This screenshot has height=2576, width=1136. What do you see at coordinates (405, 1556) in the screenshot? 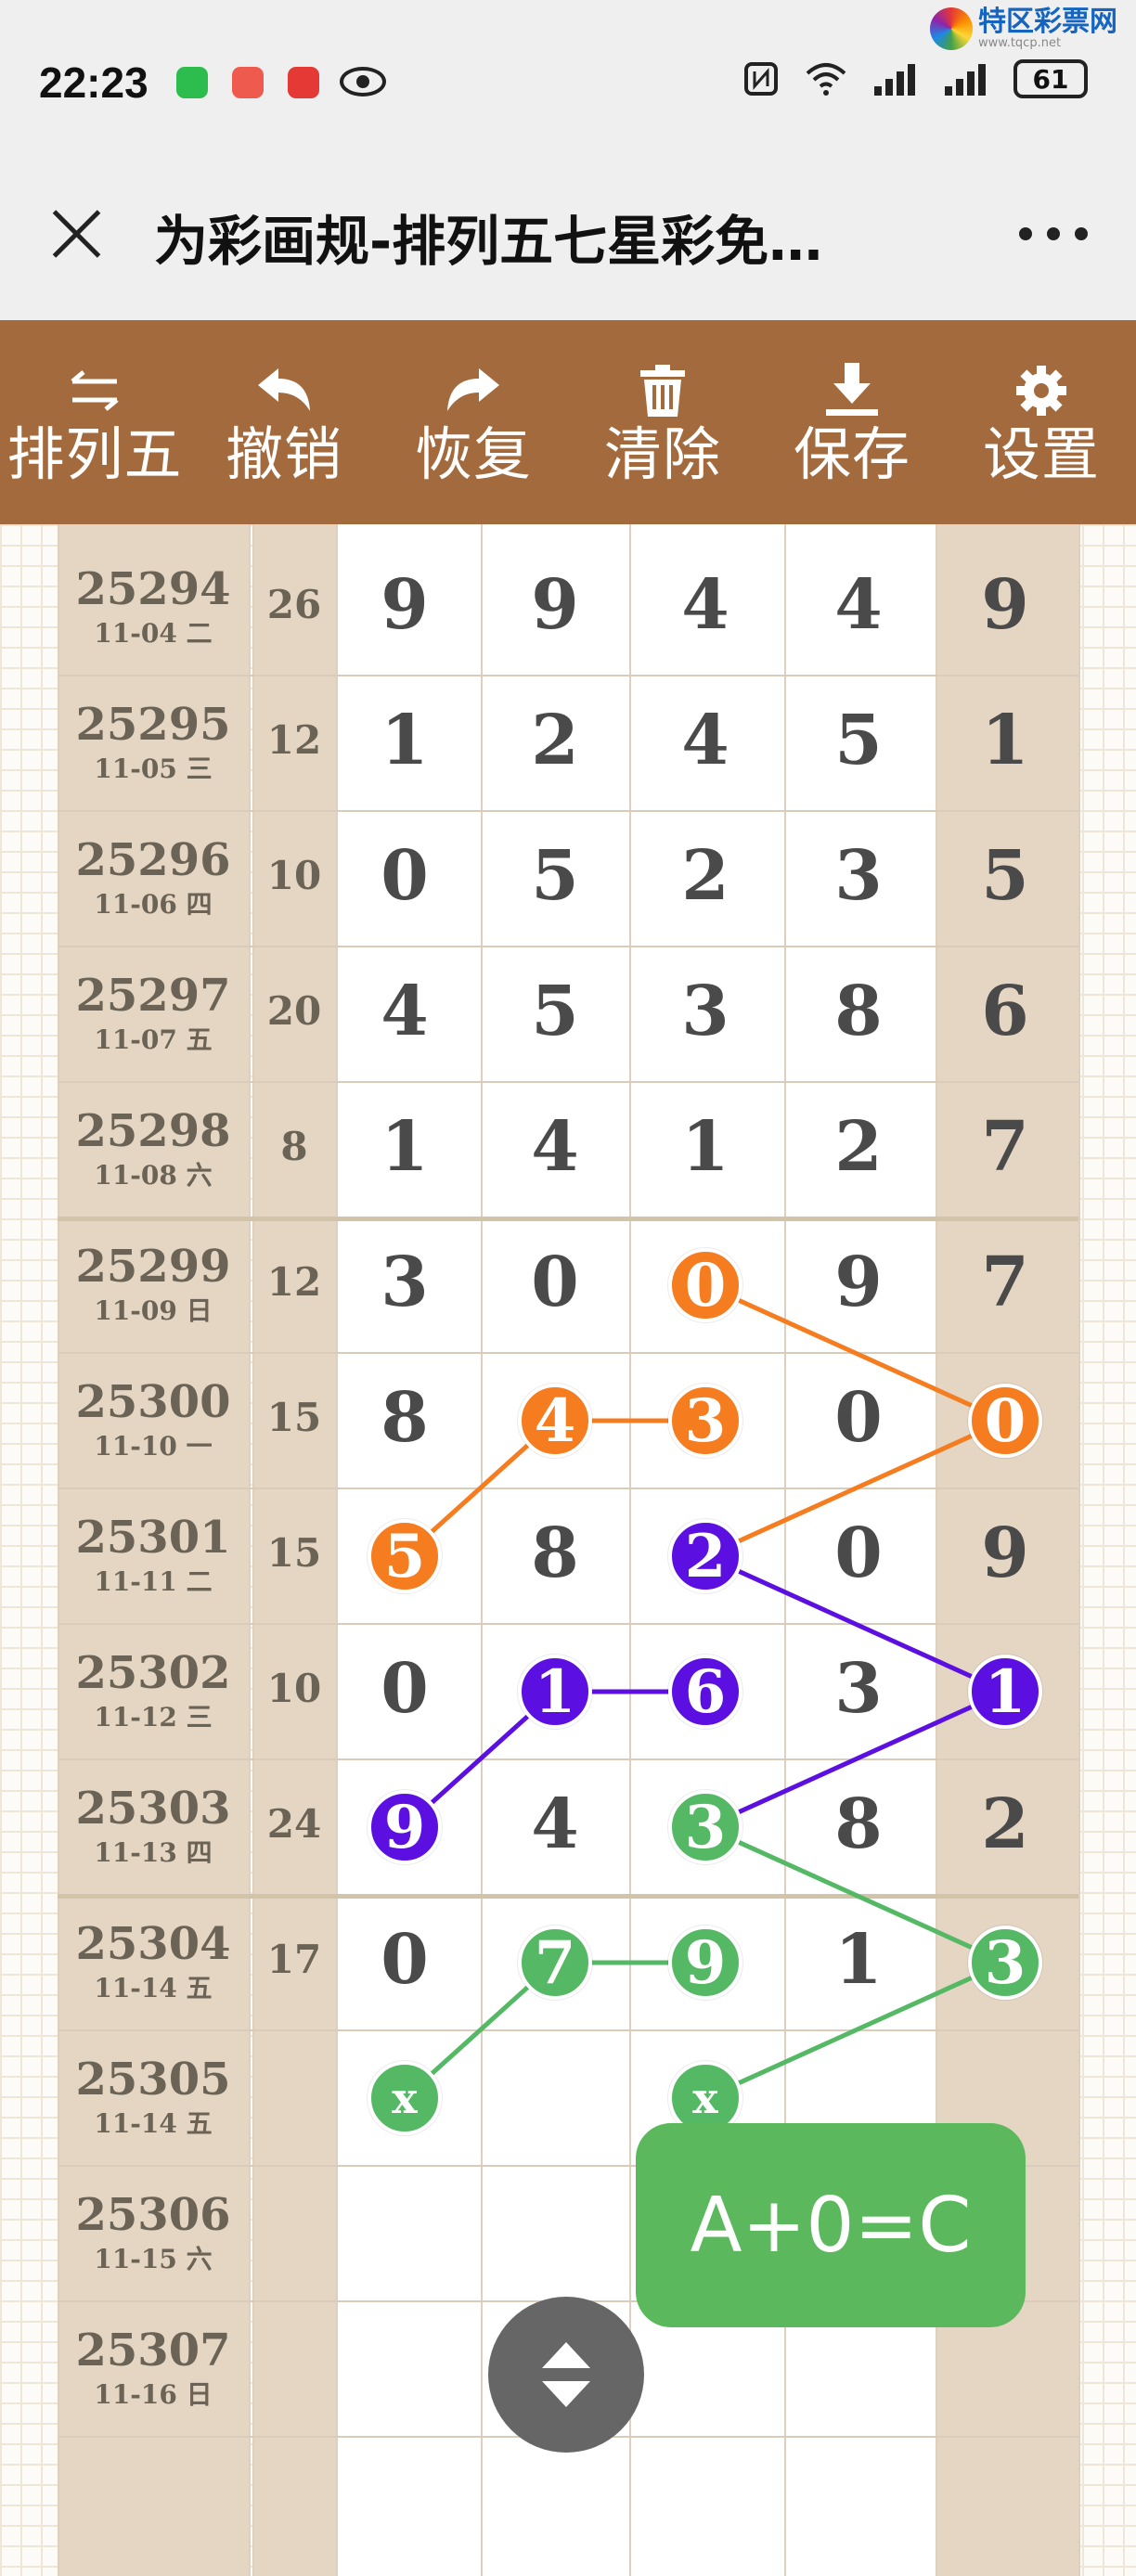
I see `highlighted-digit: 5` at bounding box center [405, 1556].